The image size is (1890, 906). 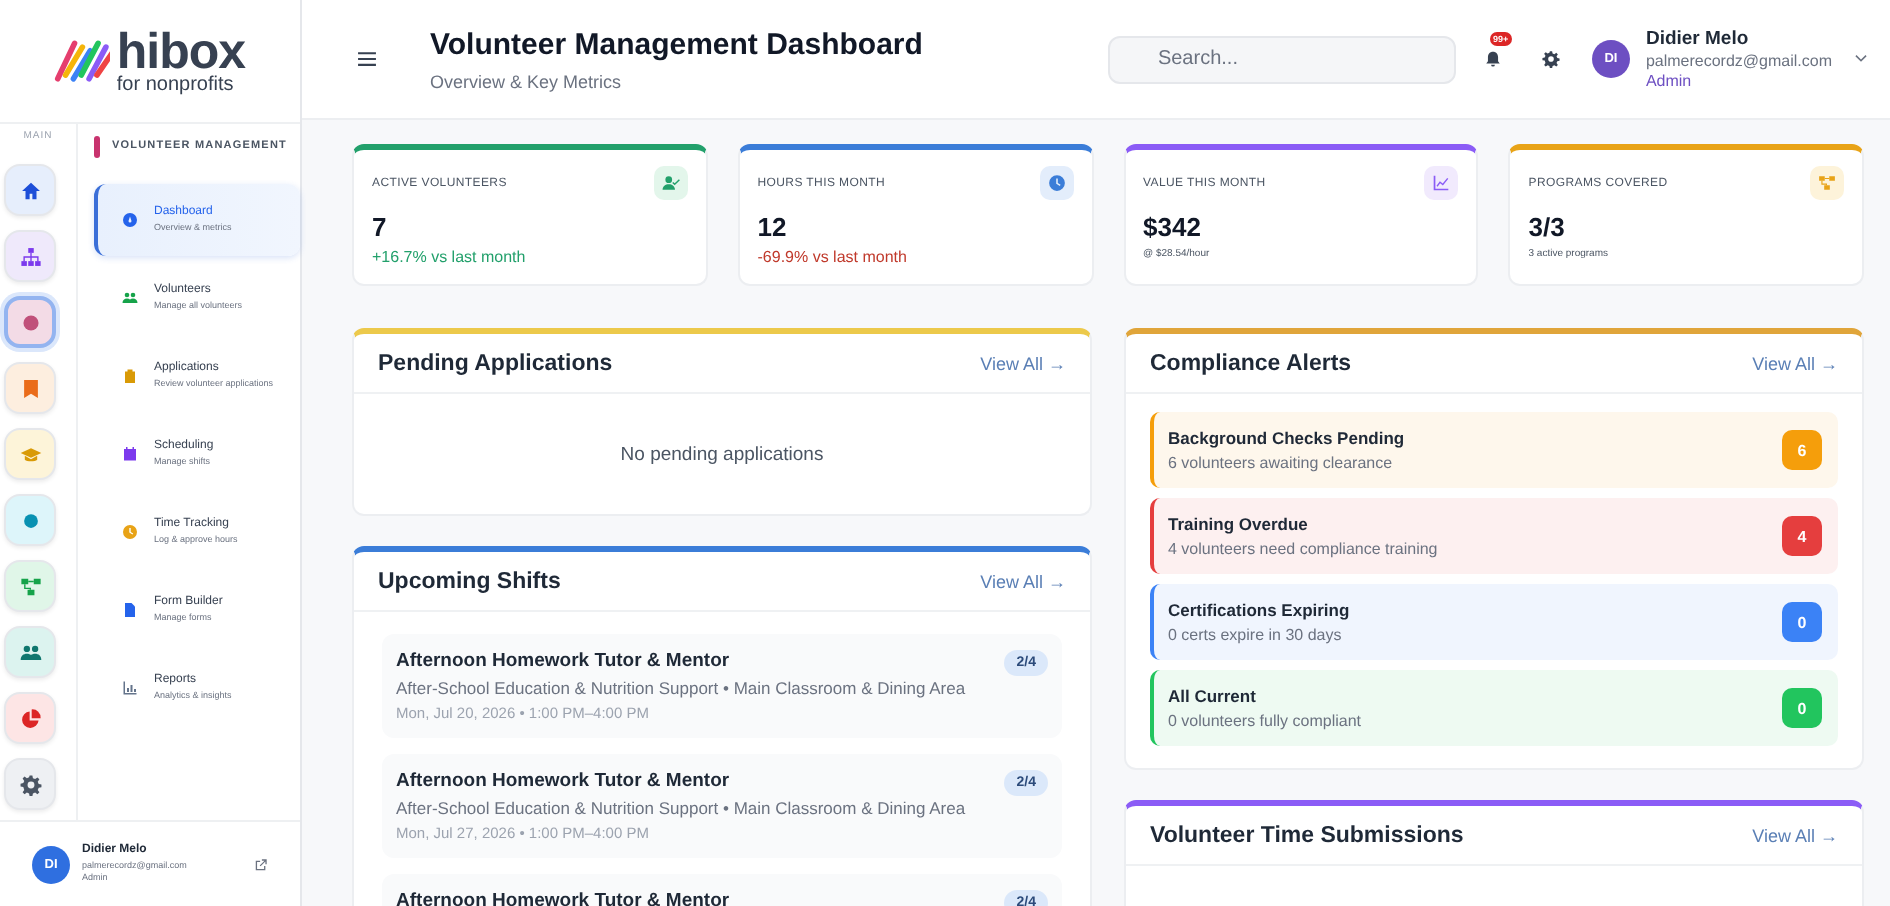 What do you see at coordinates (1669, 81) in the screenshot?
I see `user-role: Admin` at bounding box center [1669, 81].